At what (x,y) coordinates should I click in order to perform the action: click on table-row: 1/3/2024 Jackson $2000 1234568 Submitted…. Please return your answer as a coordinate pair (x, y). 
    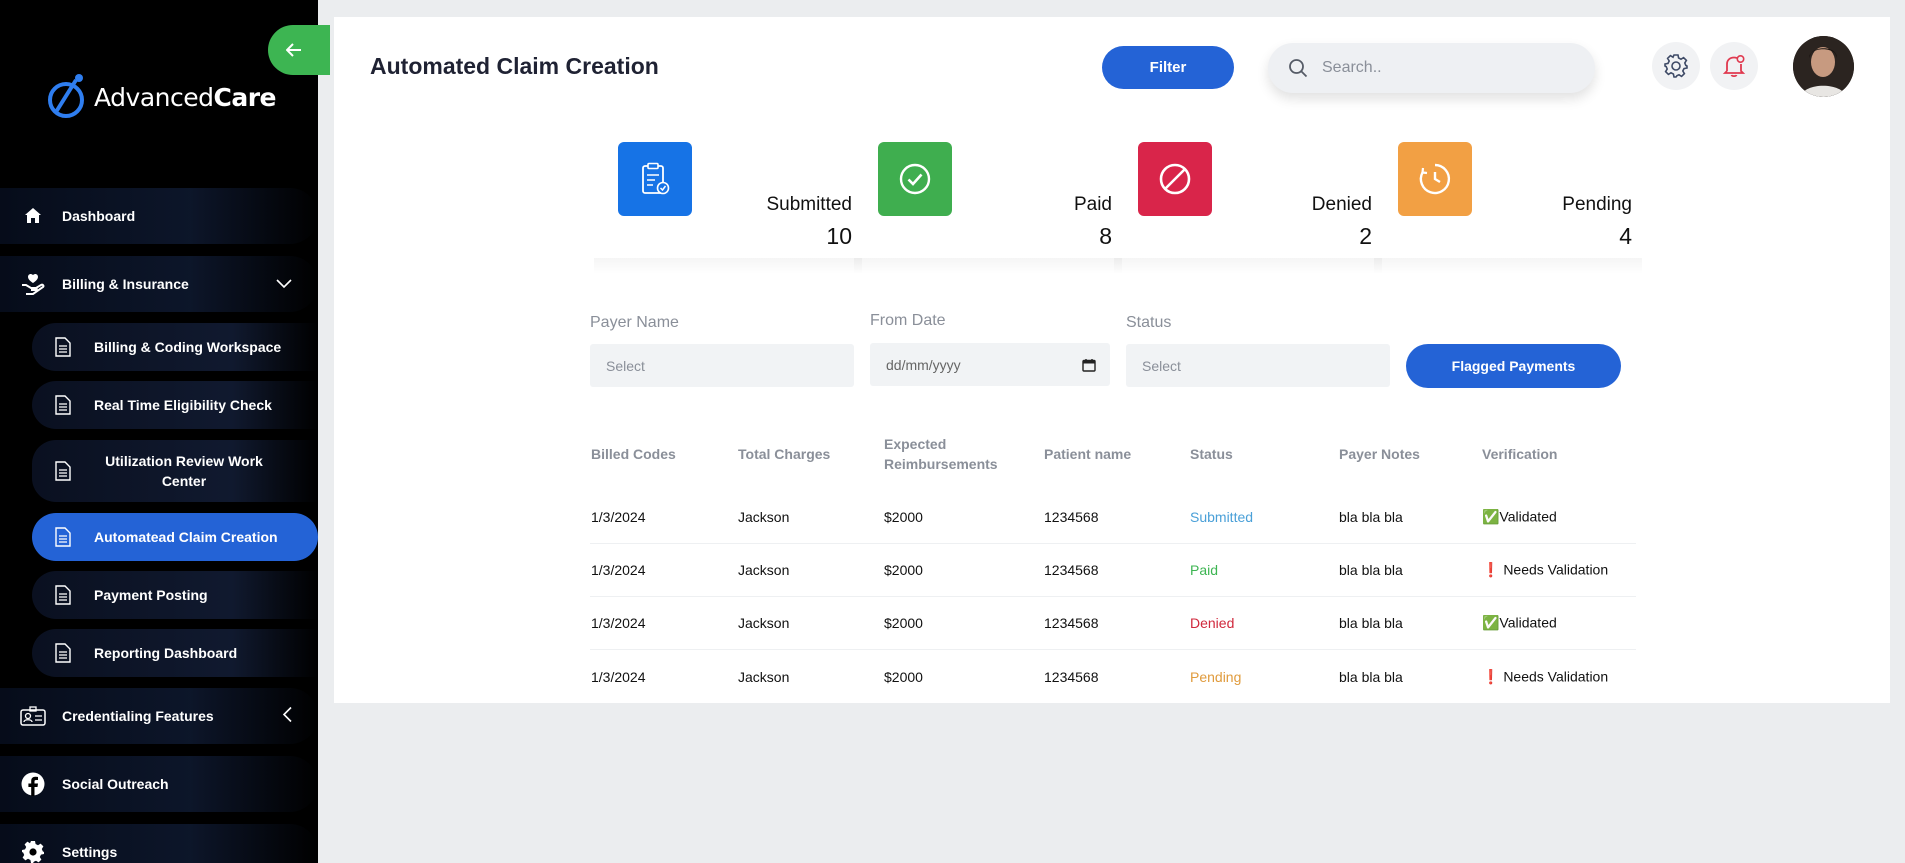
    Looking at the image, I should click on (1113, 517).